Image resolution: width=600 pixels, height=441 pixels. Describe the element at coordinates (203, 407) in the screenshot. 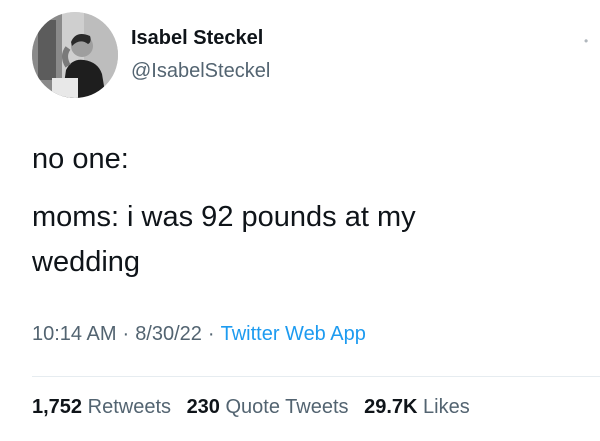

I see `quote-tweets-count: 230` at that location.